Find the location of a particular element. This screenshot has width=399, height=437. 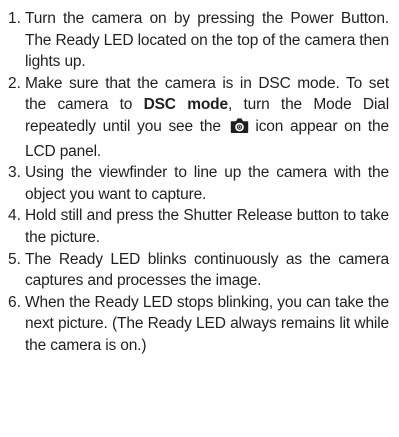

step-number: 5. is located at coordinates (14, 259).